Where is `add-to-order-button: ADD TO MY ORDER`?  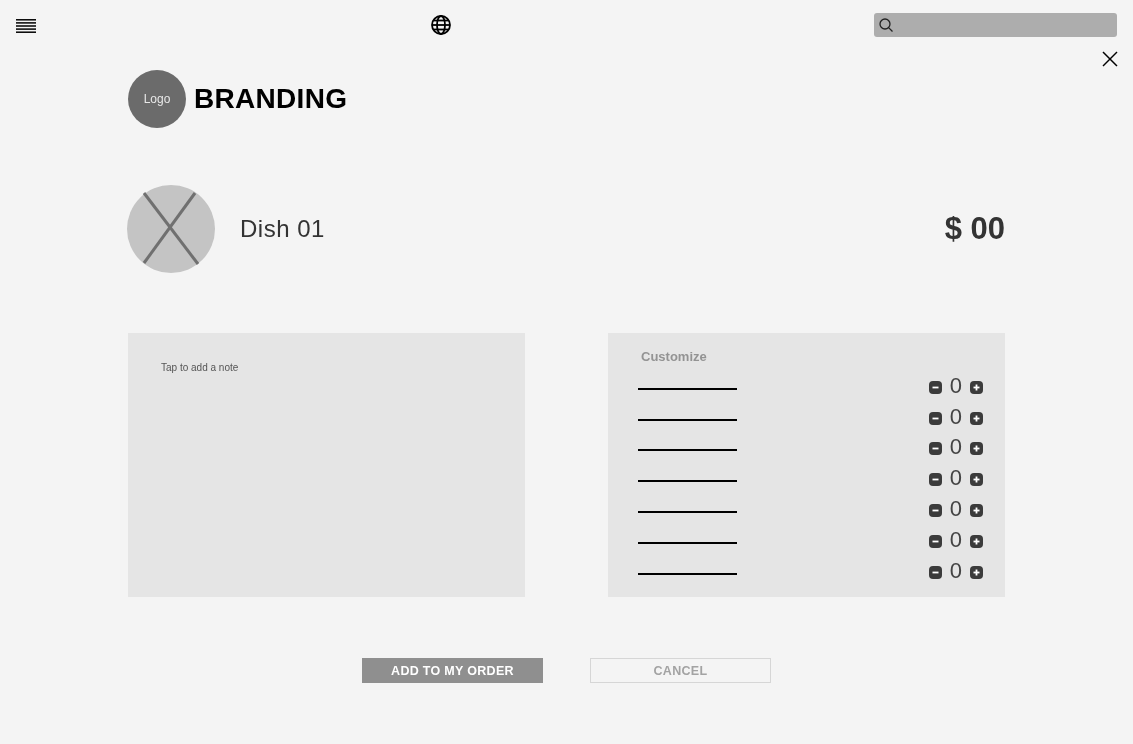 add-to-order-button: ADD TO MY ORDER is located at coordinates (452, 670).